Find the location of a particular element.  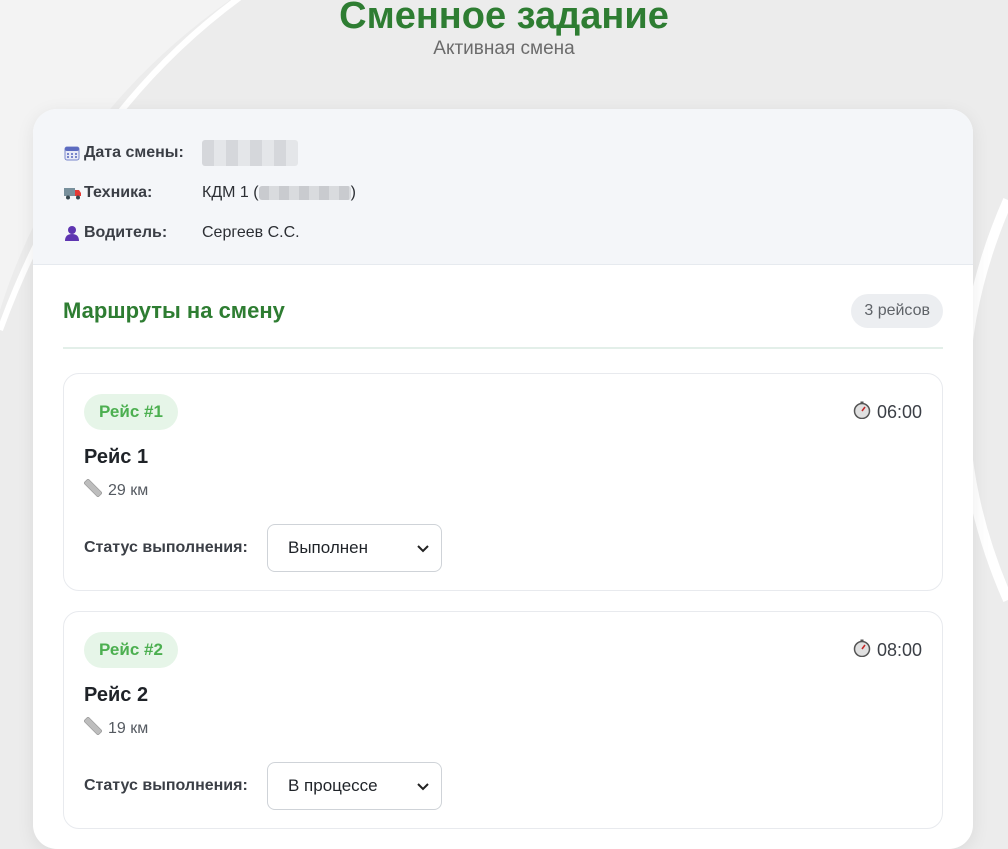

redacted-vehicle-number is located at coordinates (304, 193).